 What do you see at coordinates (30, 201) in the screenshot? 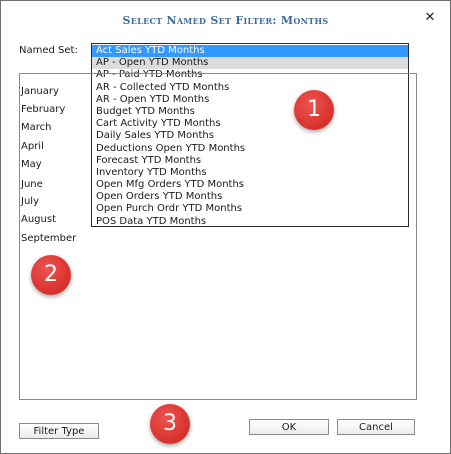
I see `member-item: July` at bounding box center [30, 201].